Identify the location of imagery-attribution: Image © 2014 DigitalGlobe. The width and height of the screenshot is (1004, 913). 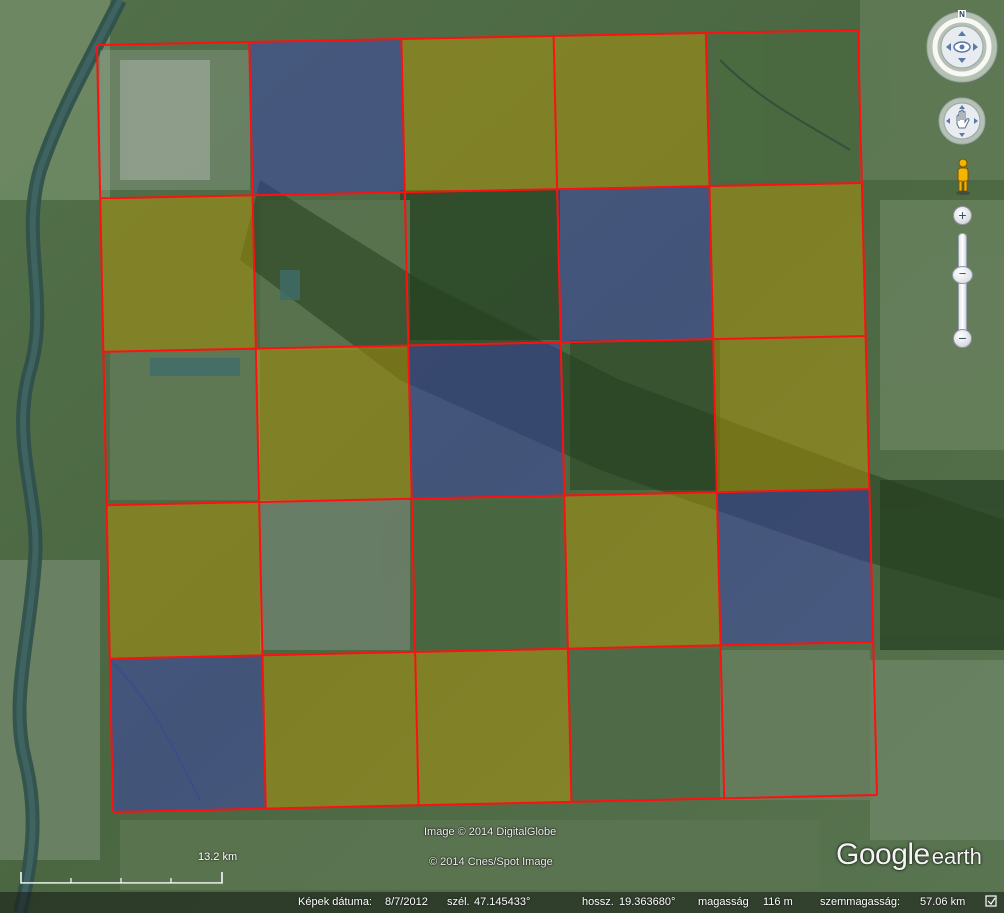
(490, 832).